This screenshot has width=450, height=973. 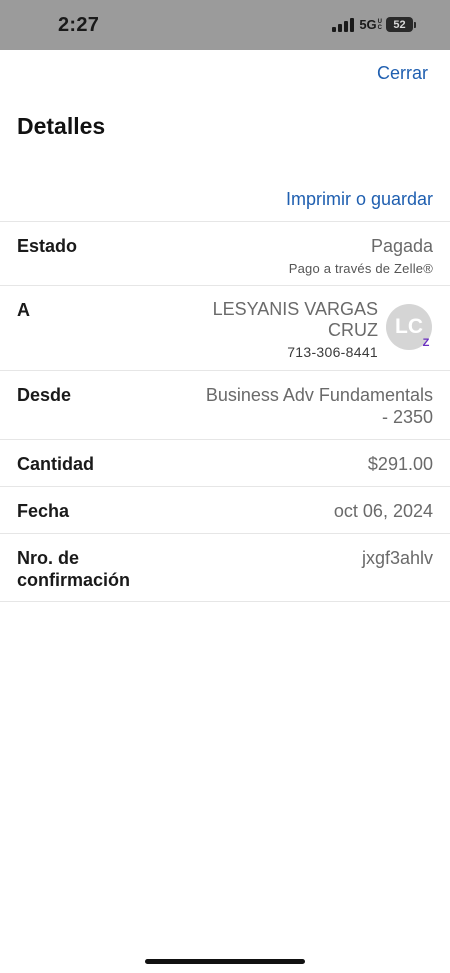 What do you see at coordinates (383, 511) in the screenshot?
I see `date-value: oct 06, 2024` at bounding box center [383, 511].